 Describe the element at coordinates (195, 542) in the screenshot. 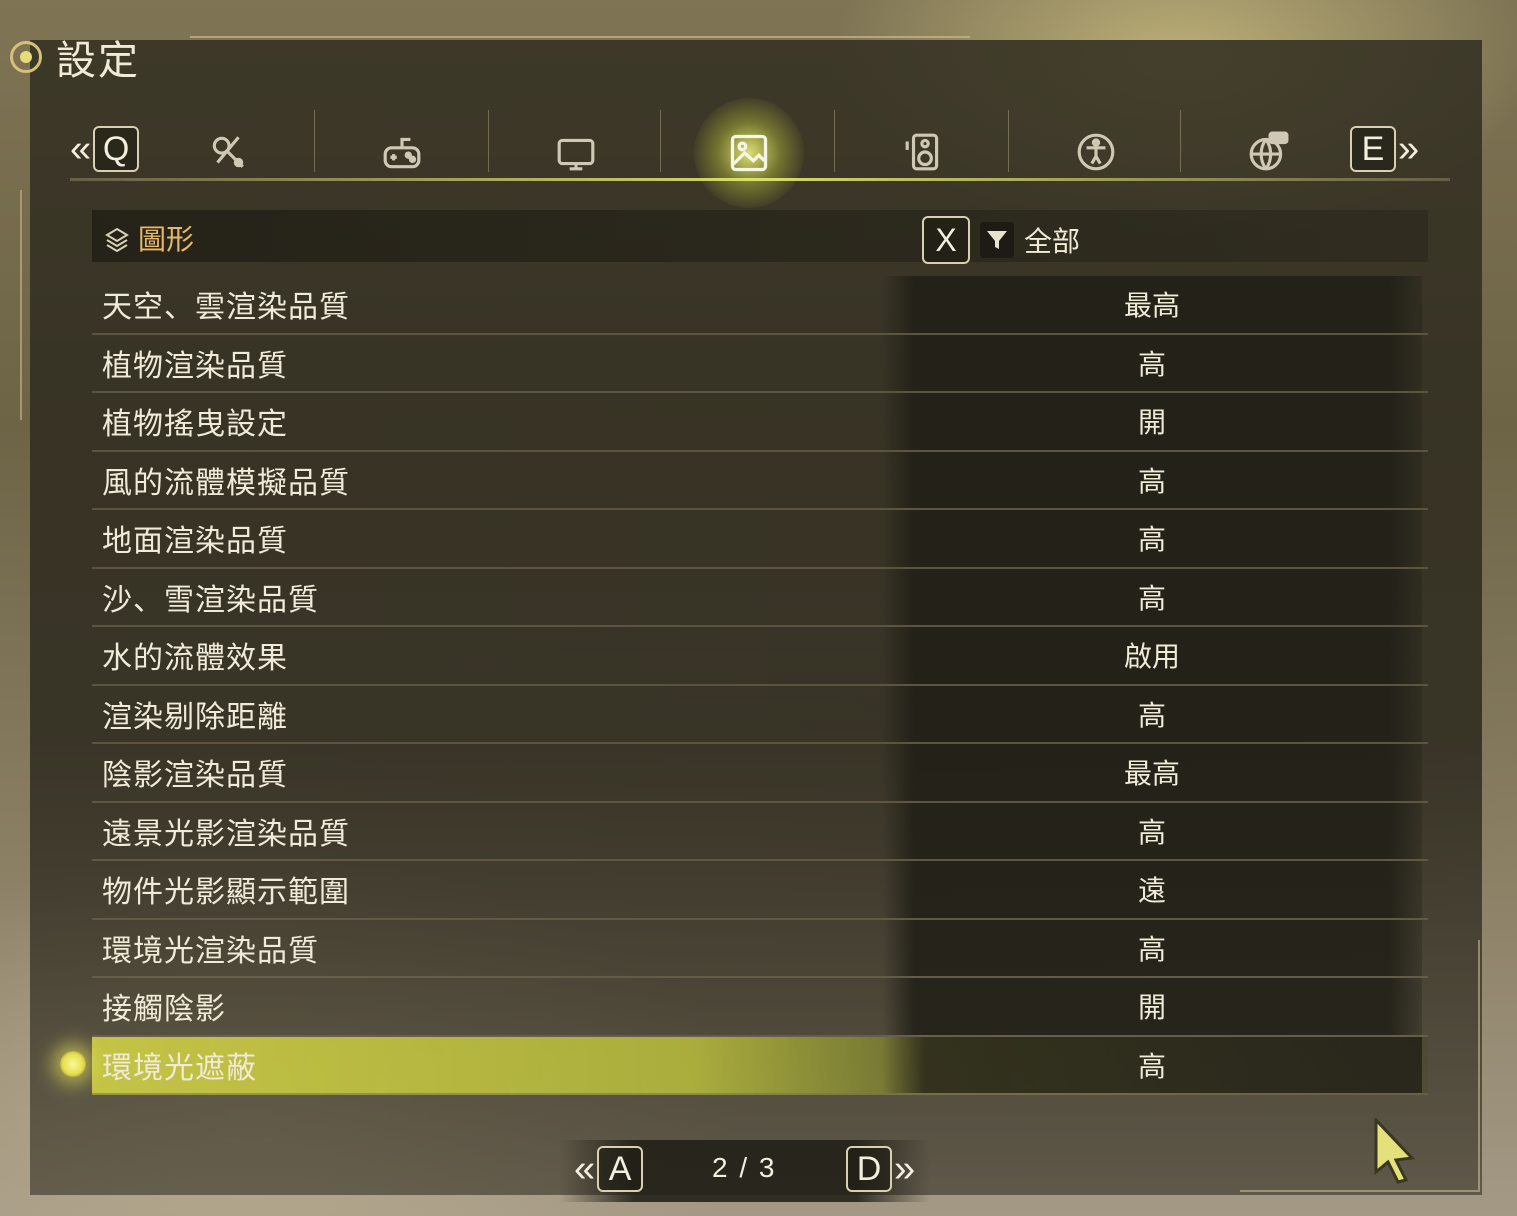

I see `setting-name: 地面渲染品質` at that location.